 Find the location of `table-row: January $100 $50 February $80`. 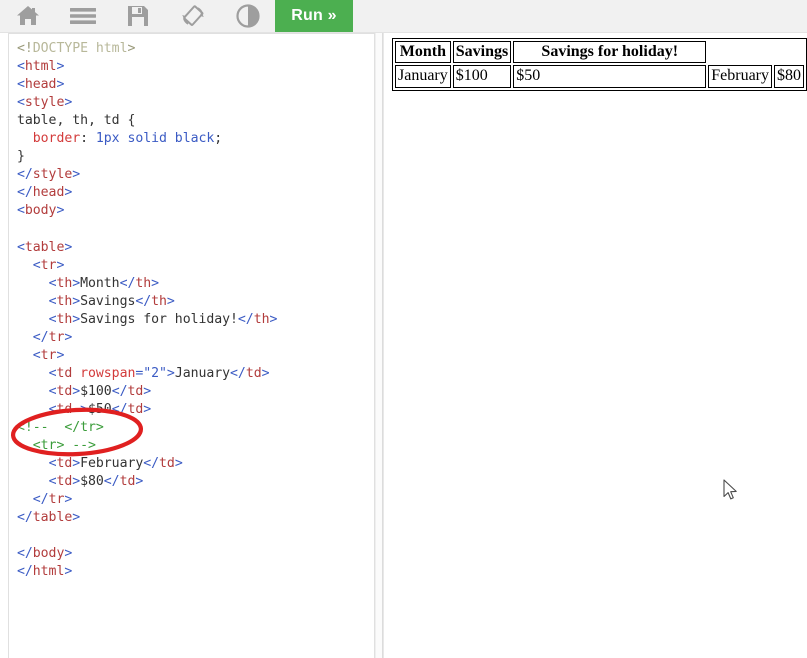

table-row: January $100 $50 February $80 is located at coordinates (599, 76).